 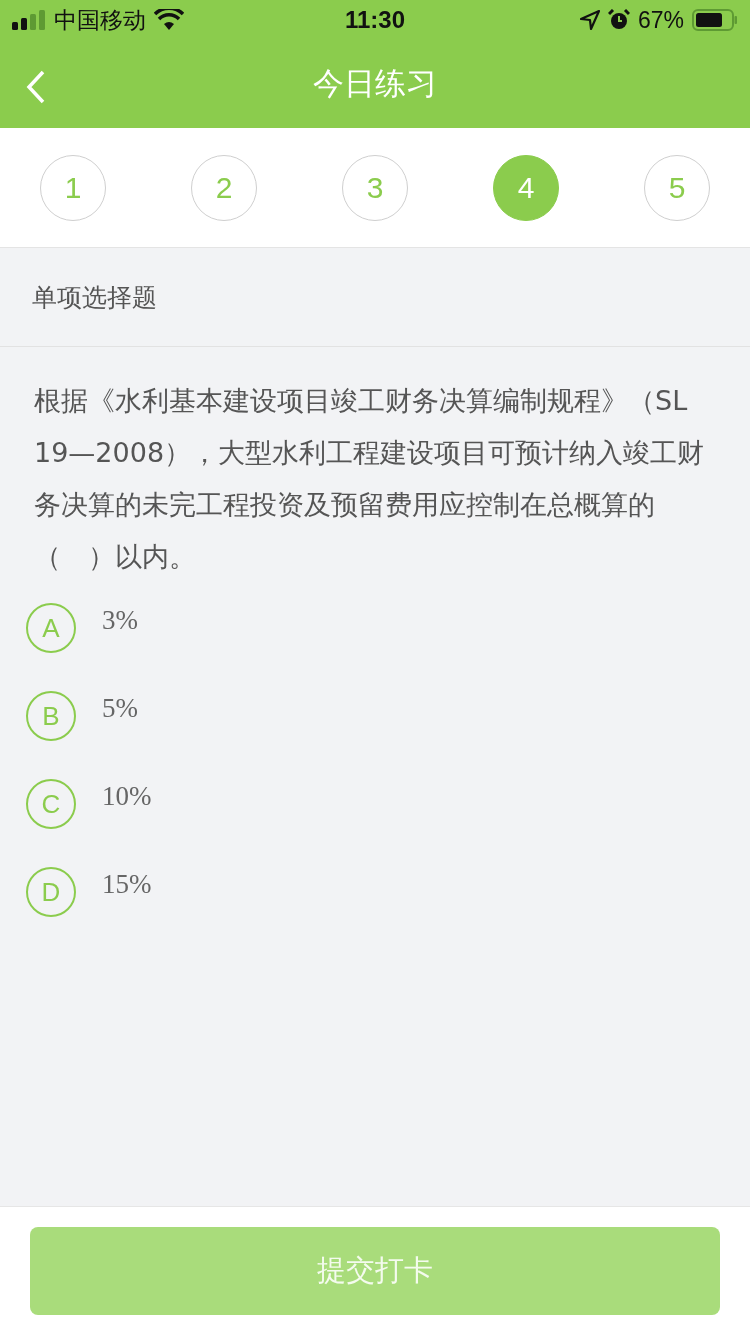 What do you see at coordinates (370, 479) in the screenshot?
I see `question-text: 根据《水利基本建设项目竣工财务决算编制规程》（SL 19—2008），大型水利工程建设项目可预计纳入竣工财务决算的未完工程投资及预留费用应控制在总概算的（ ）以内。` at bounding box center [370, 479].